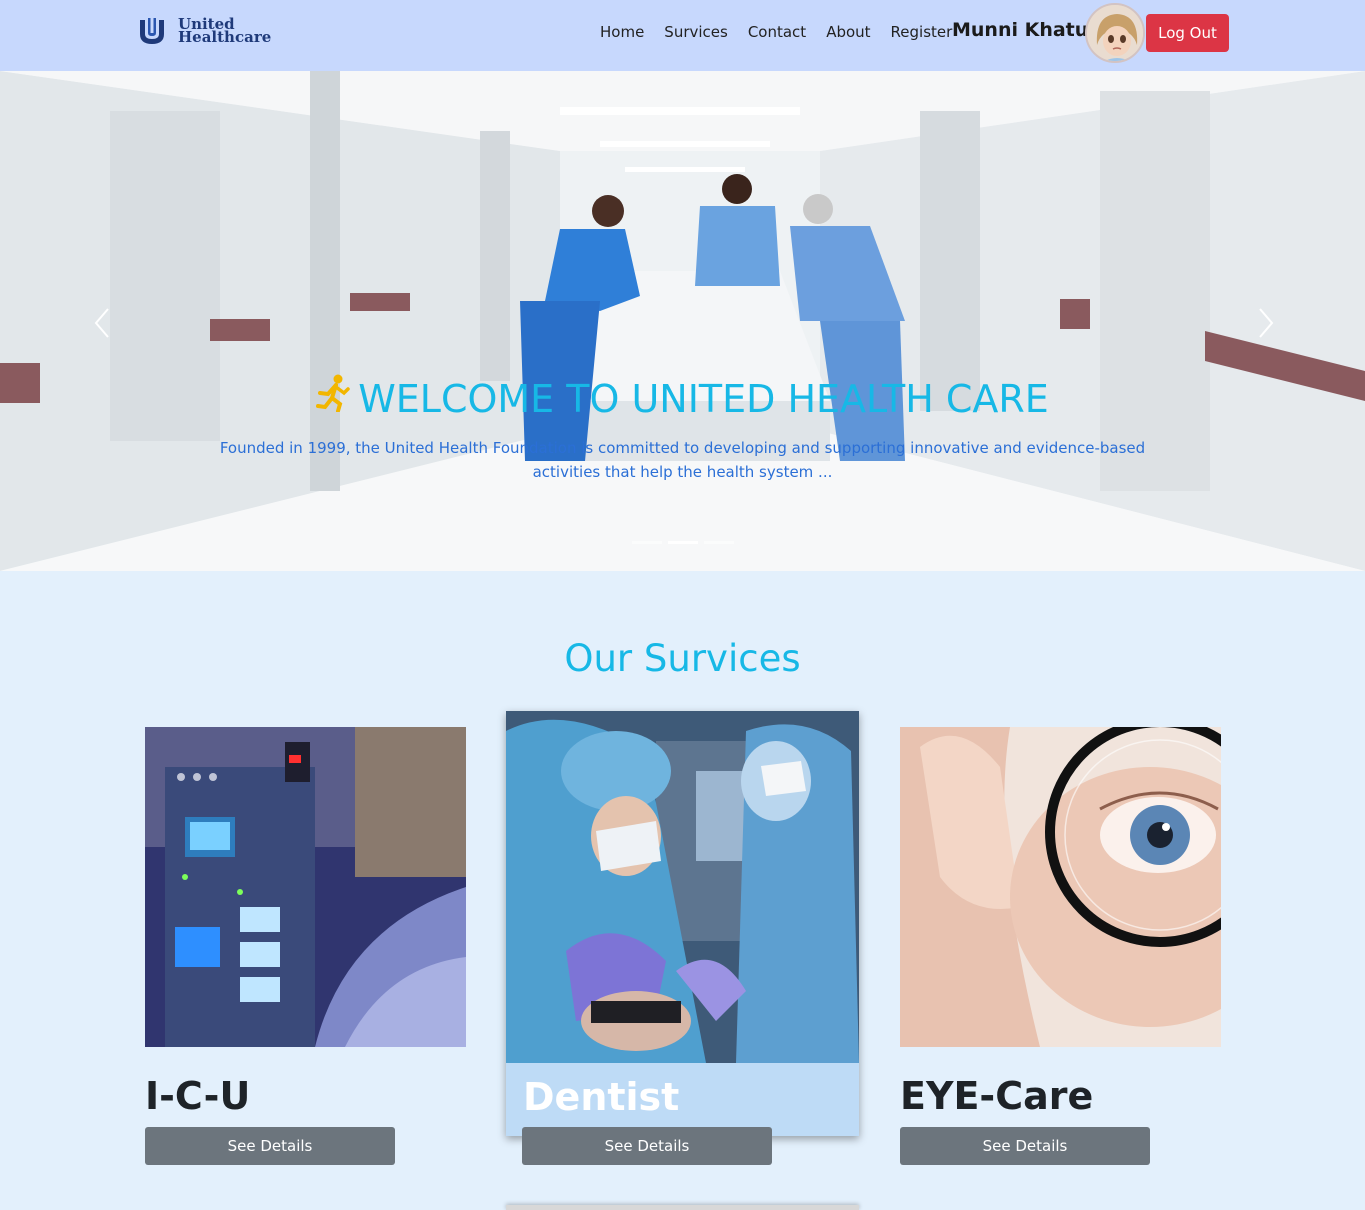 The height and width of the screenshot is (1210, 1365). I want to click on nav-services: Survices, so click(696, 32).